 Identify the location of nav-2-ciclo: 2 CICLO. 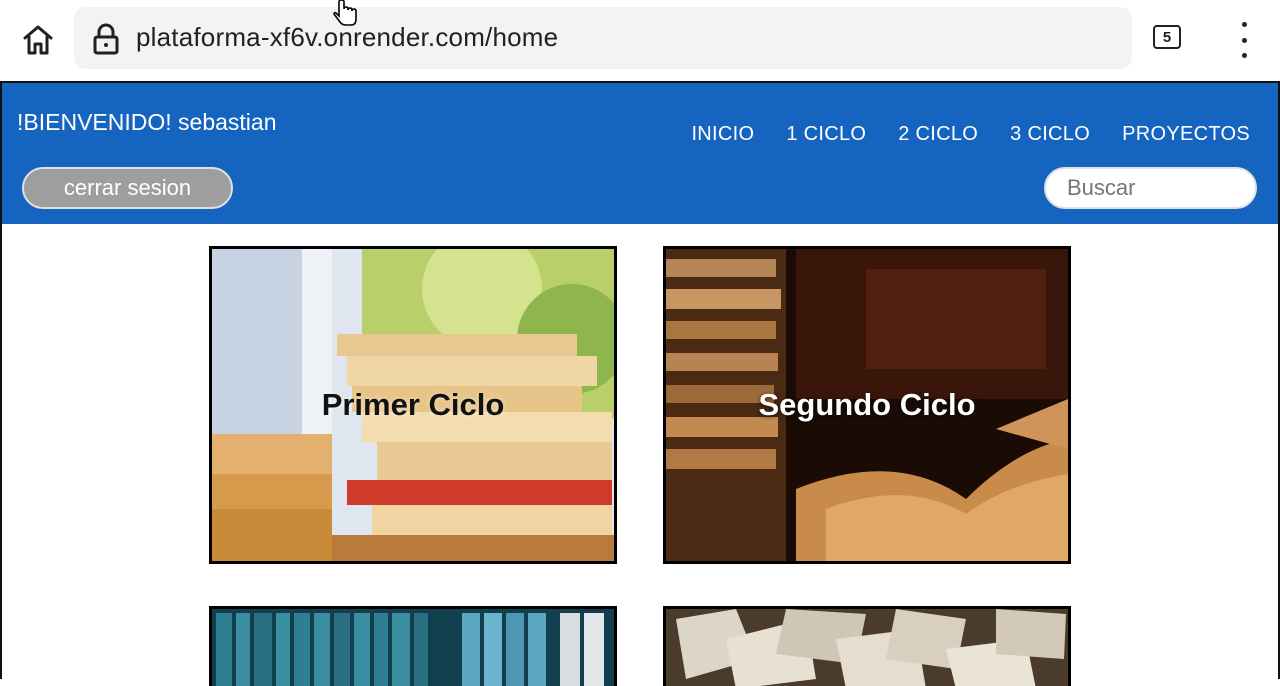
(938, 134).